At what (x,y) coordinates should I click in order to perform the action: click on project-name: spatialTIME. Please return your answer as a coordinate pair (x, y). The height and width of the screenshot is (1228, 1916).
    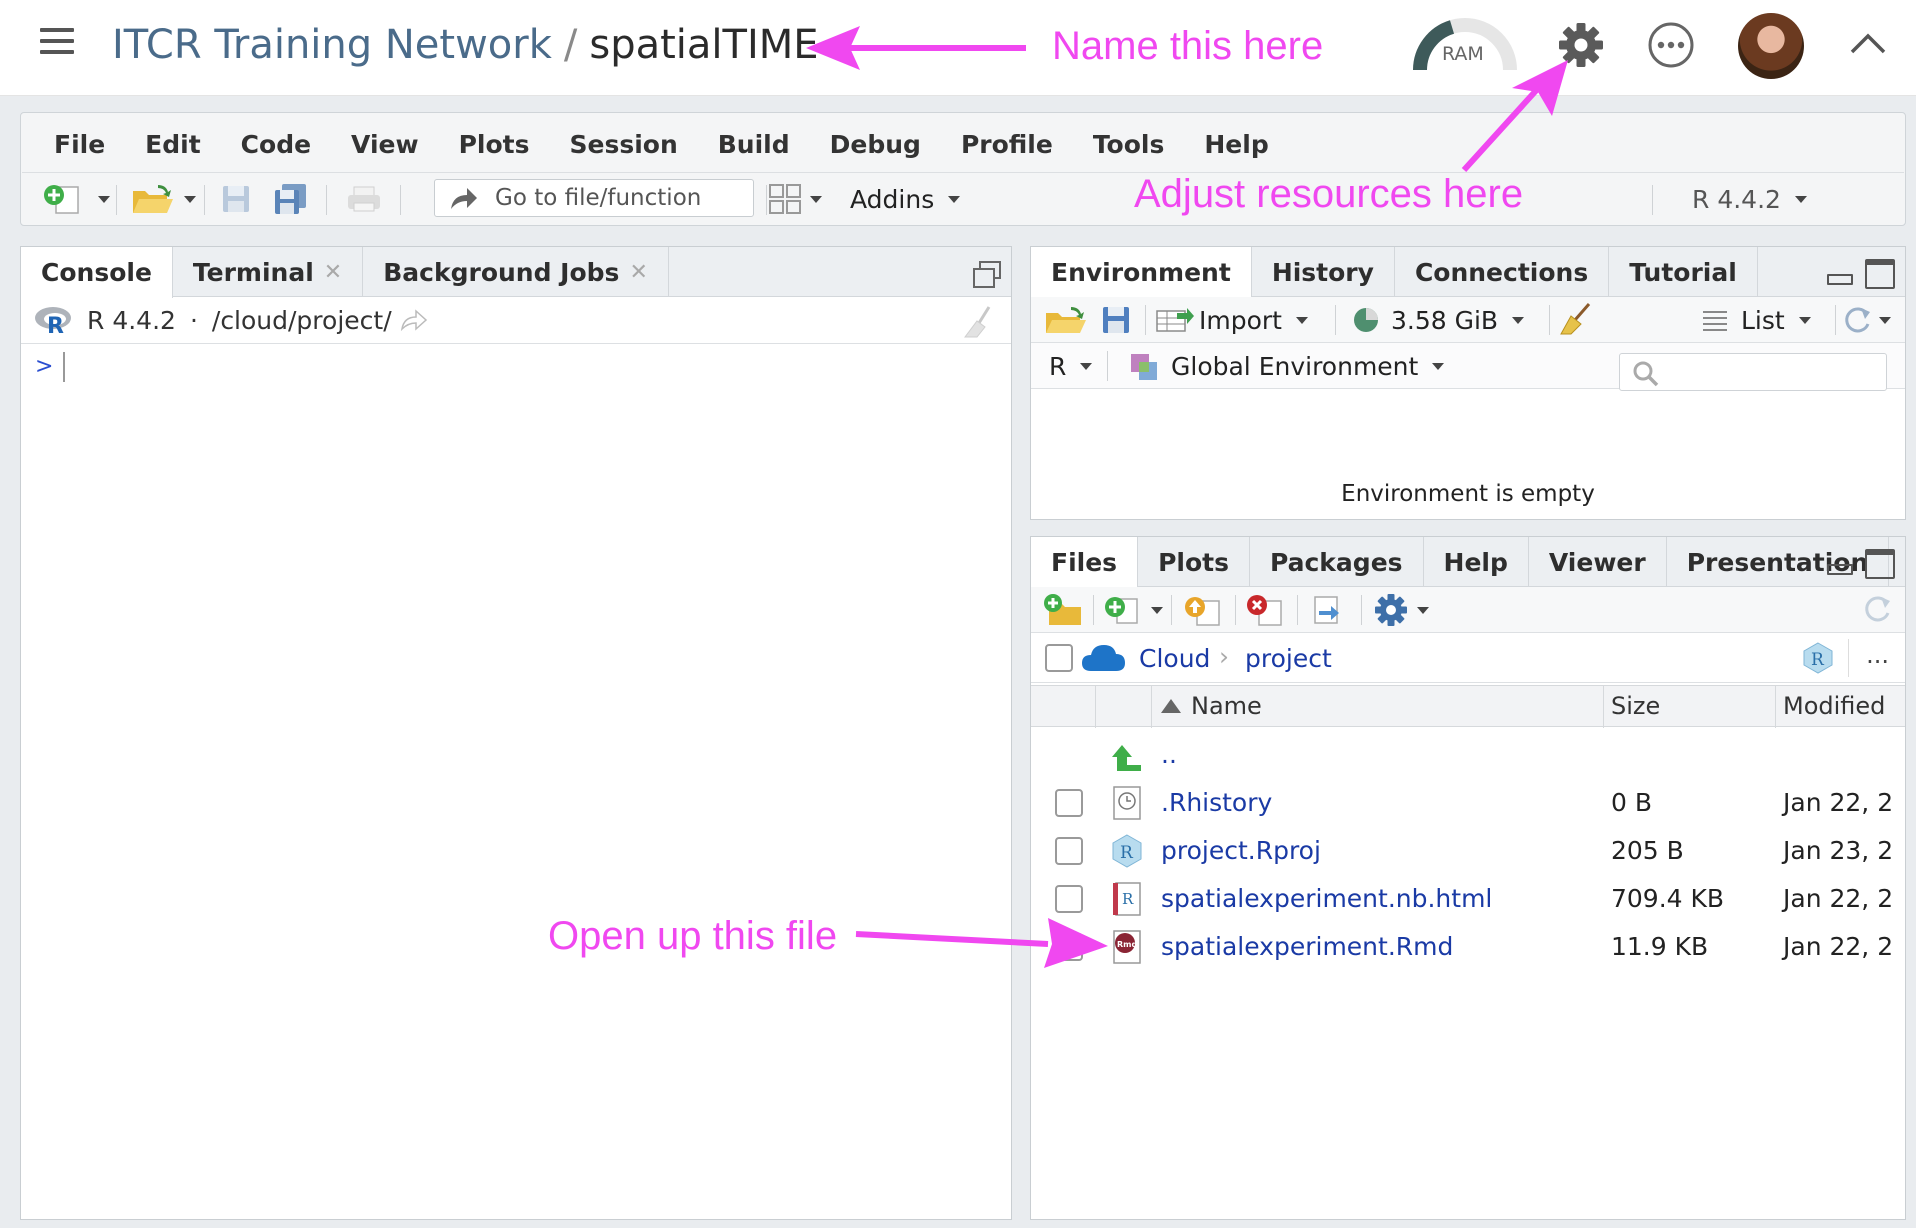
    Looking at the image, I should click on (703, 45).